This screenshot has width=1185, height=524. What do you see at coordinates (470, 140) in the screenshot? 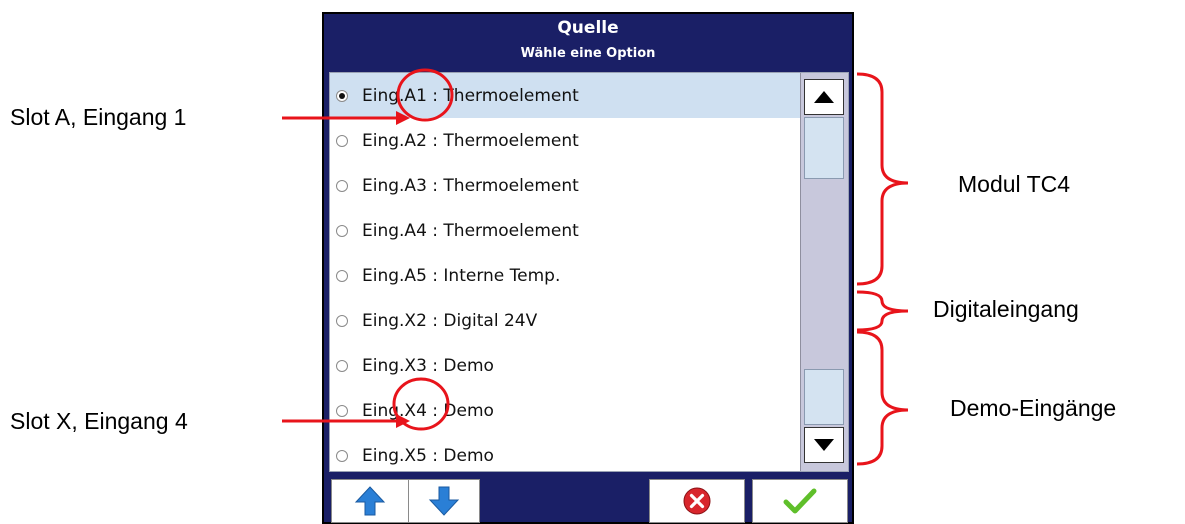
I see `option-label: Eing.A2 : Thermoelement` at bounding box center [470, 140].